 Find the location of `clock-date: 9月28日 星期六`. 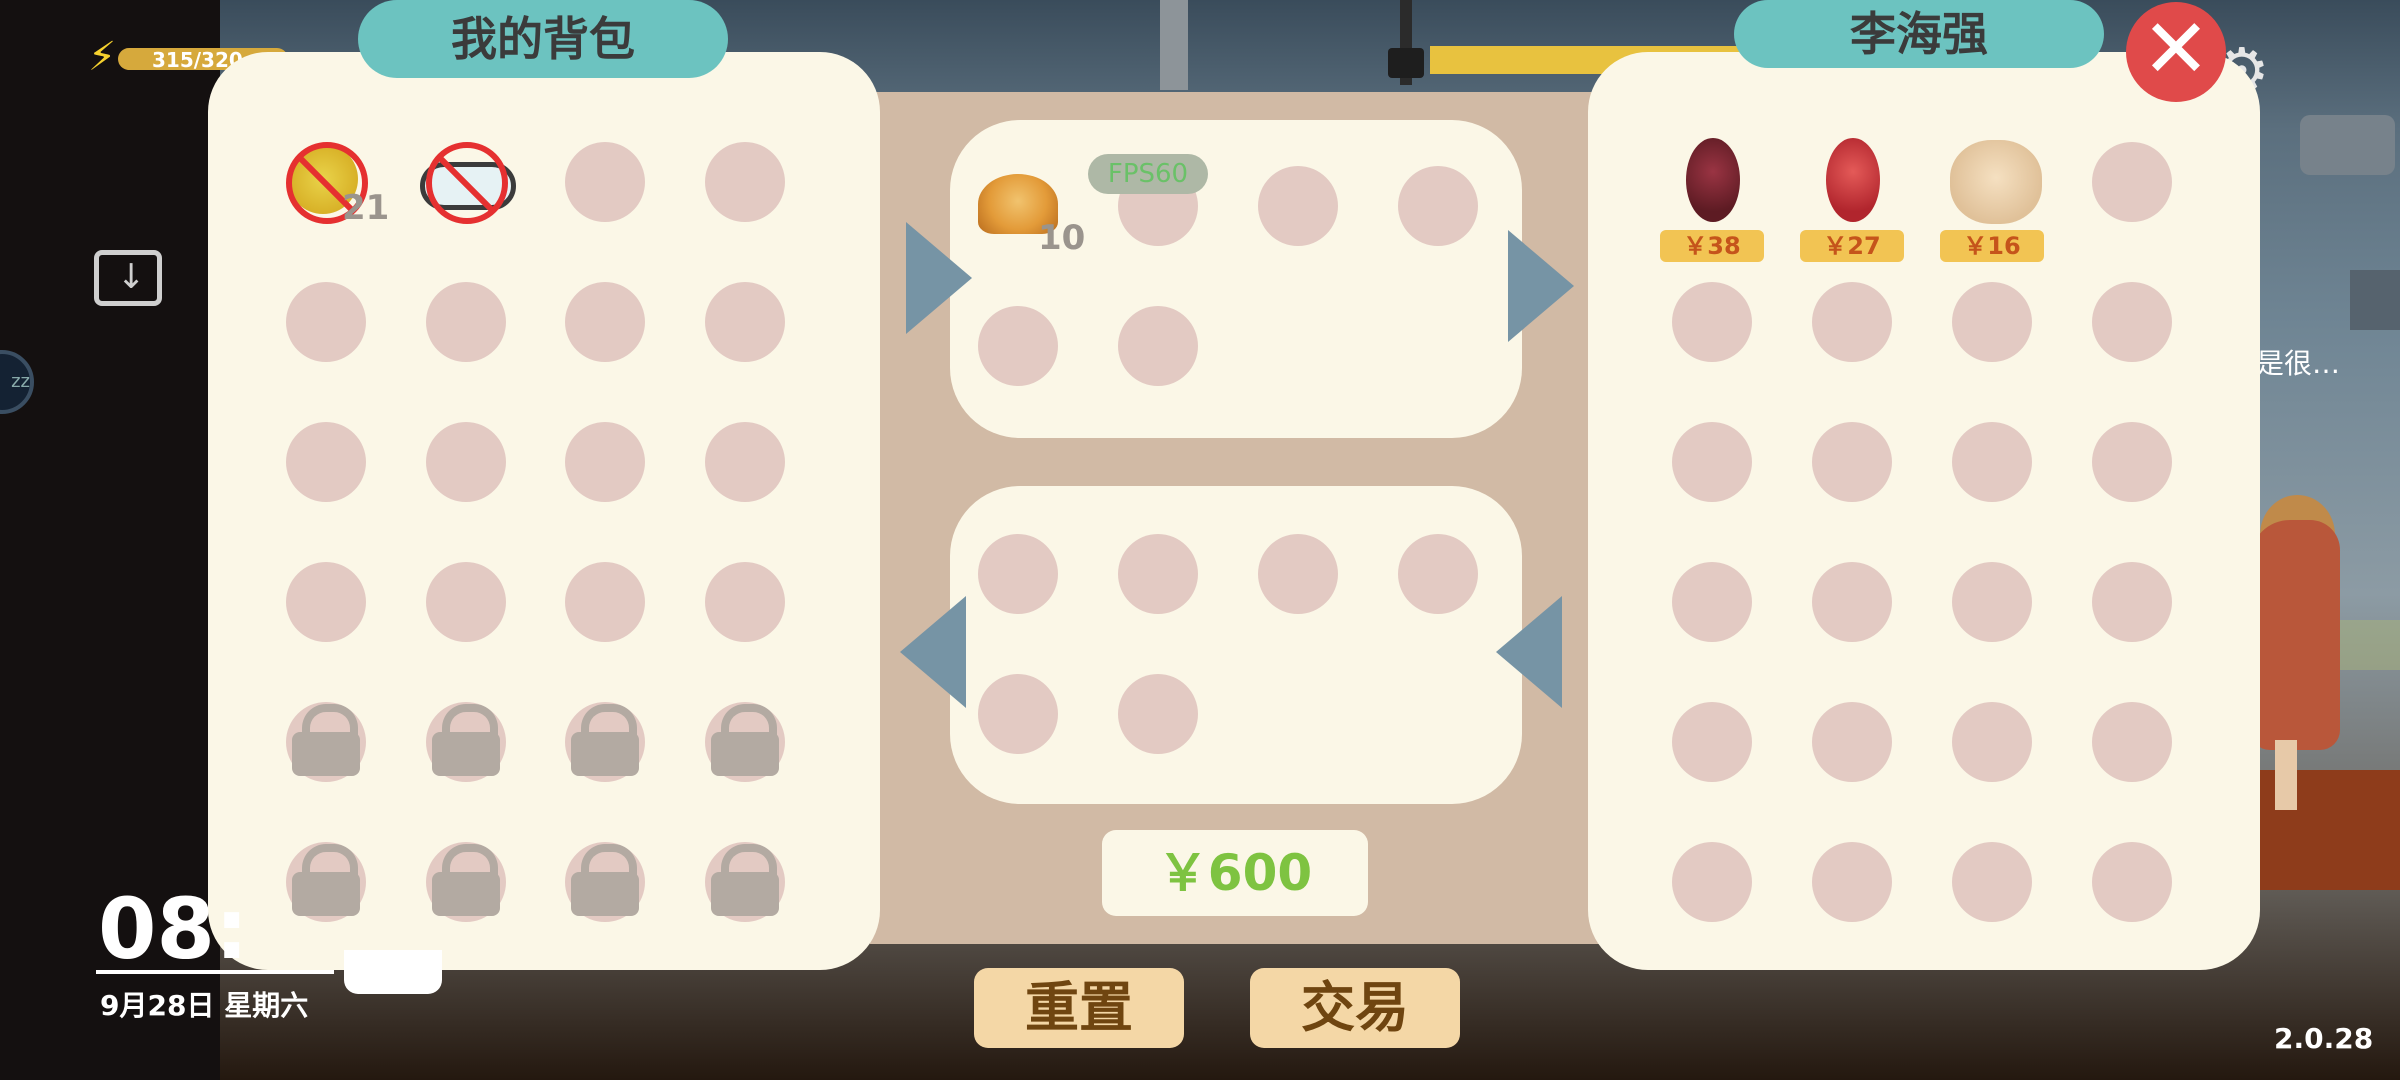

clock-date: 9月28日 星期六 is located at coordinates (204, 1005).